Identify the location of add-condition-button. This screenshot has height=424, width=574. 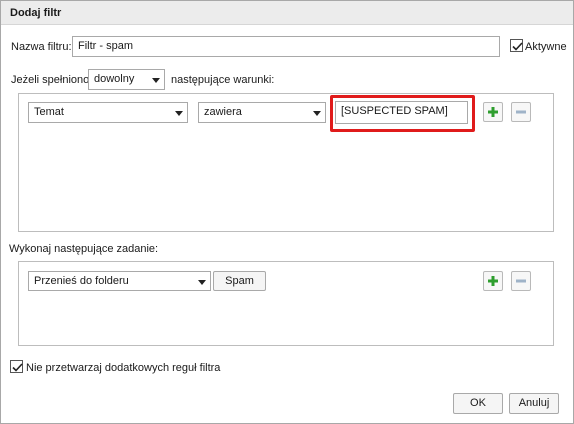
(493, 112).